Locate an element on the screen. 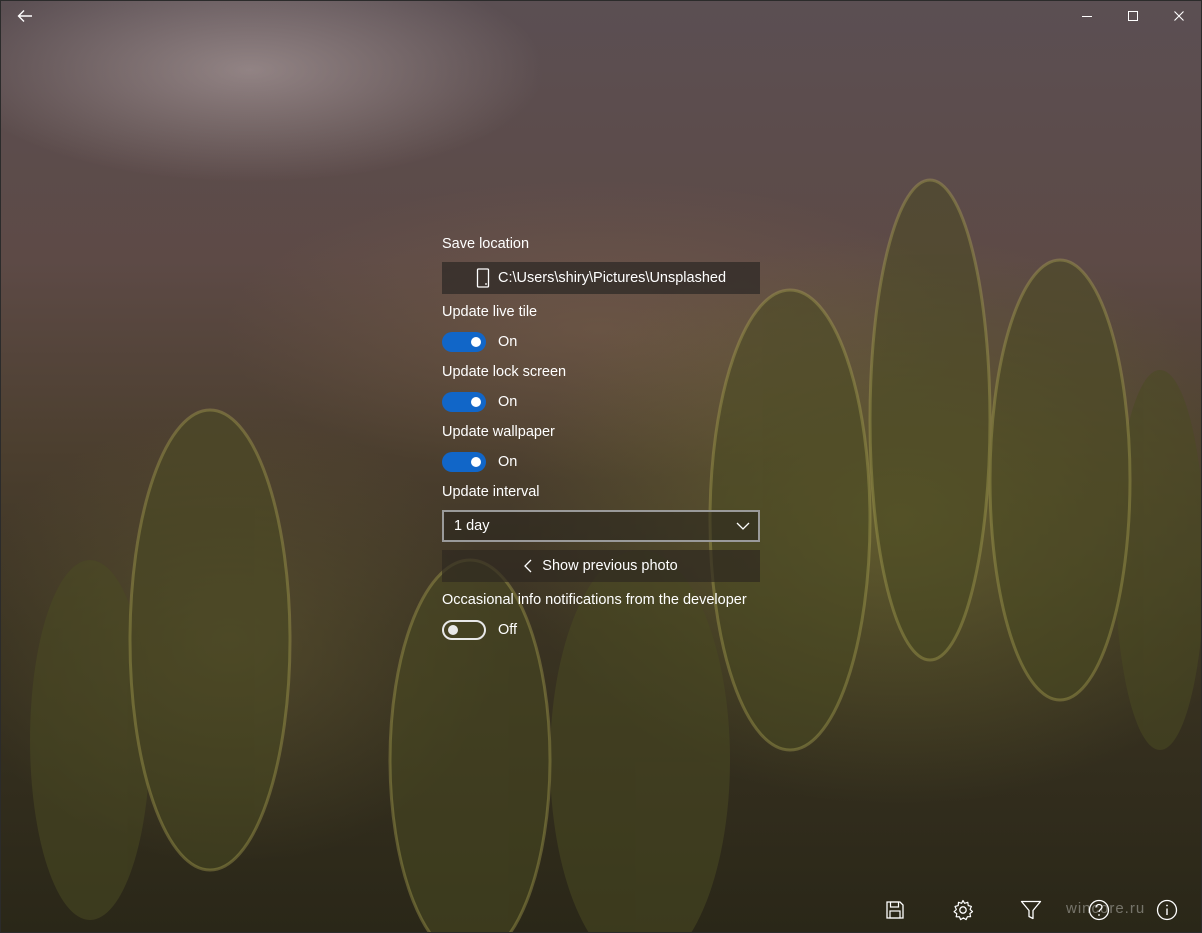  show-previous-photo-button: Show previous photo is located at coordinates (601, 566).